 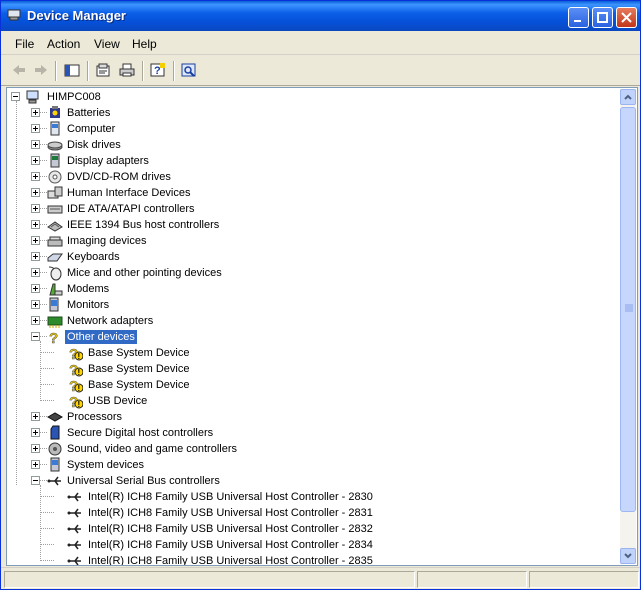 What do you see at coordinates (94, 145) in the screenshot?
I see `device-category-label: Disk drives` at bounding box center [94, 145].